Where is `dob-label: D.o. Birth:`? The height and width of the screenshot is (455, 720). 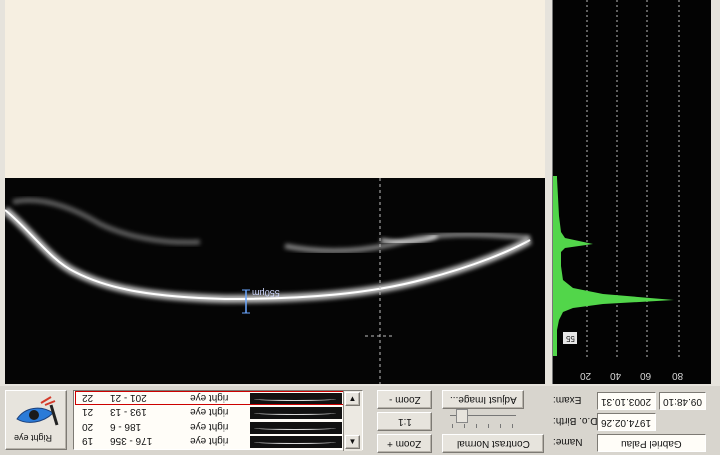
dob-label: D.o. Birth: is located at coordinates (575, 420).